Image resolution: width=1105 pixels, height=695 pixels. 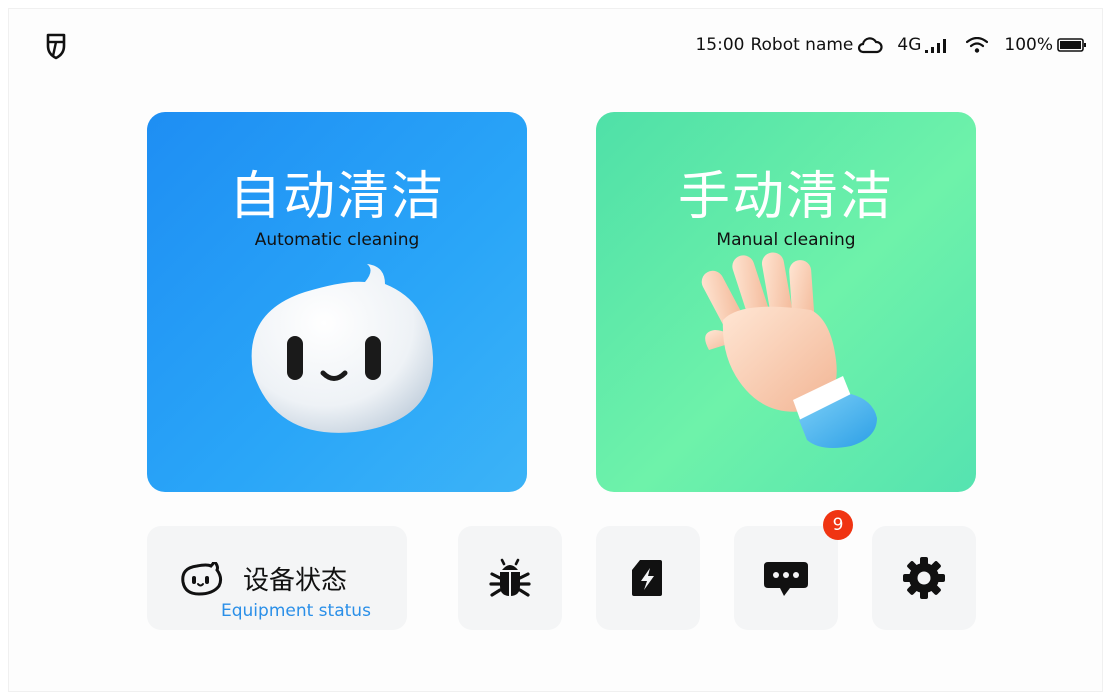 I want to click on message-icon, so click(x=786, y=579).